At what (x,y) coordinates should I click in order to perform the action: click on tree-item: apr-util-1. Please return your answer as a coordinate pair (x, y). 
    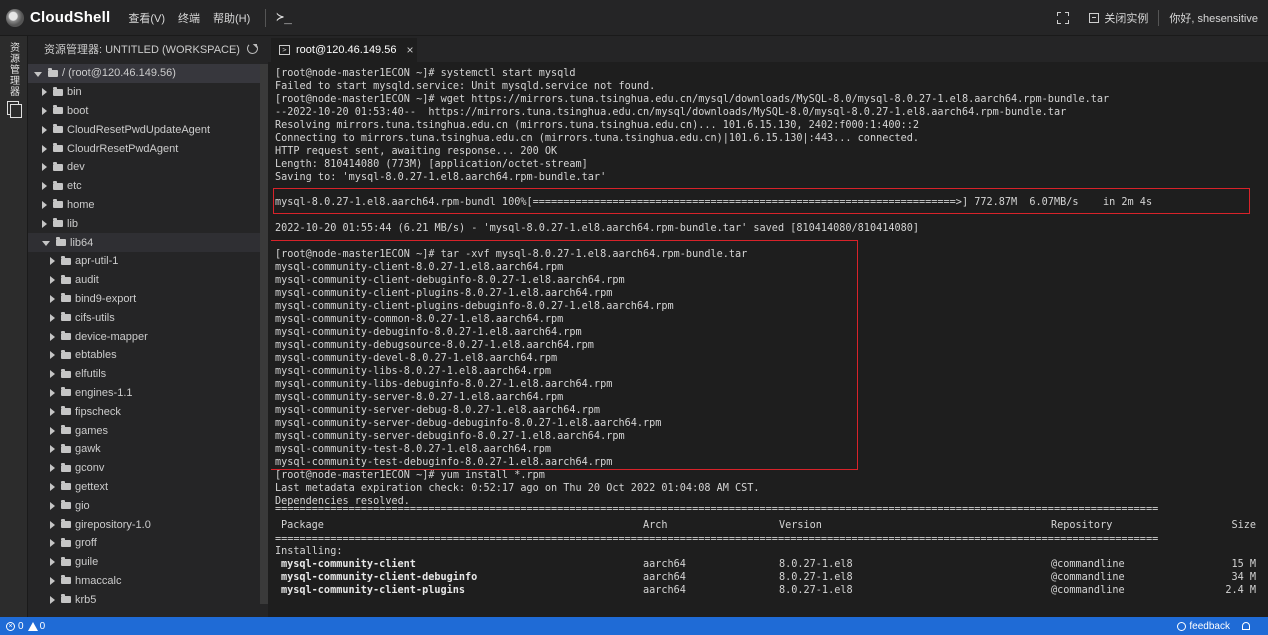
    Looking at the image, I should click on (148, 261).